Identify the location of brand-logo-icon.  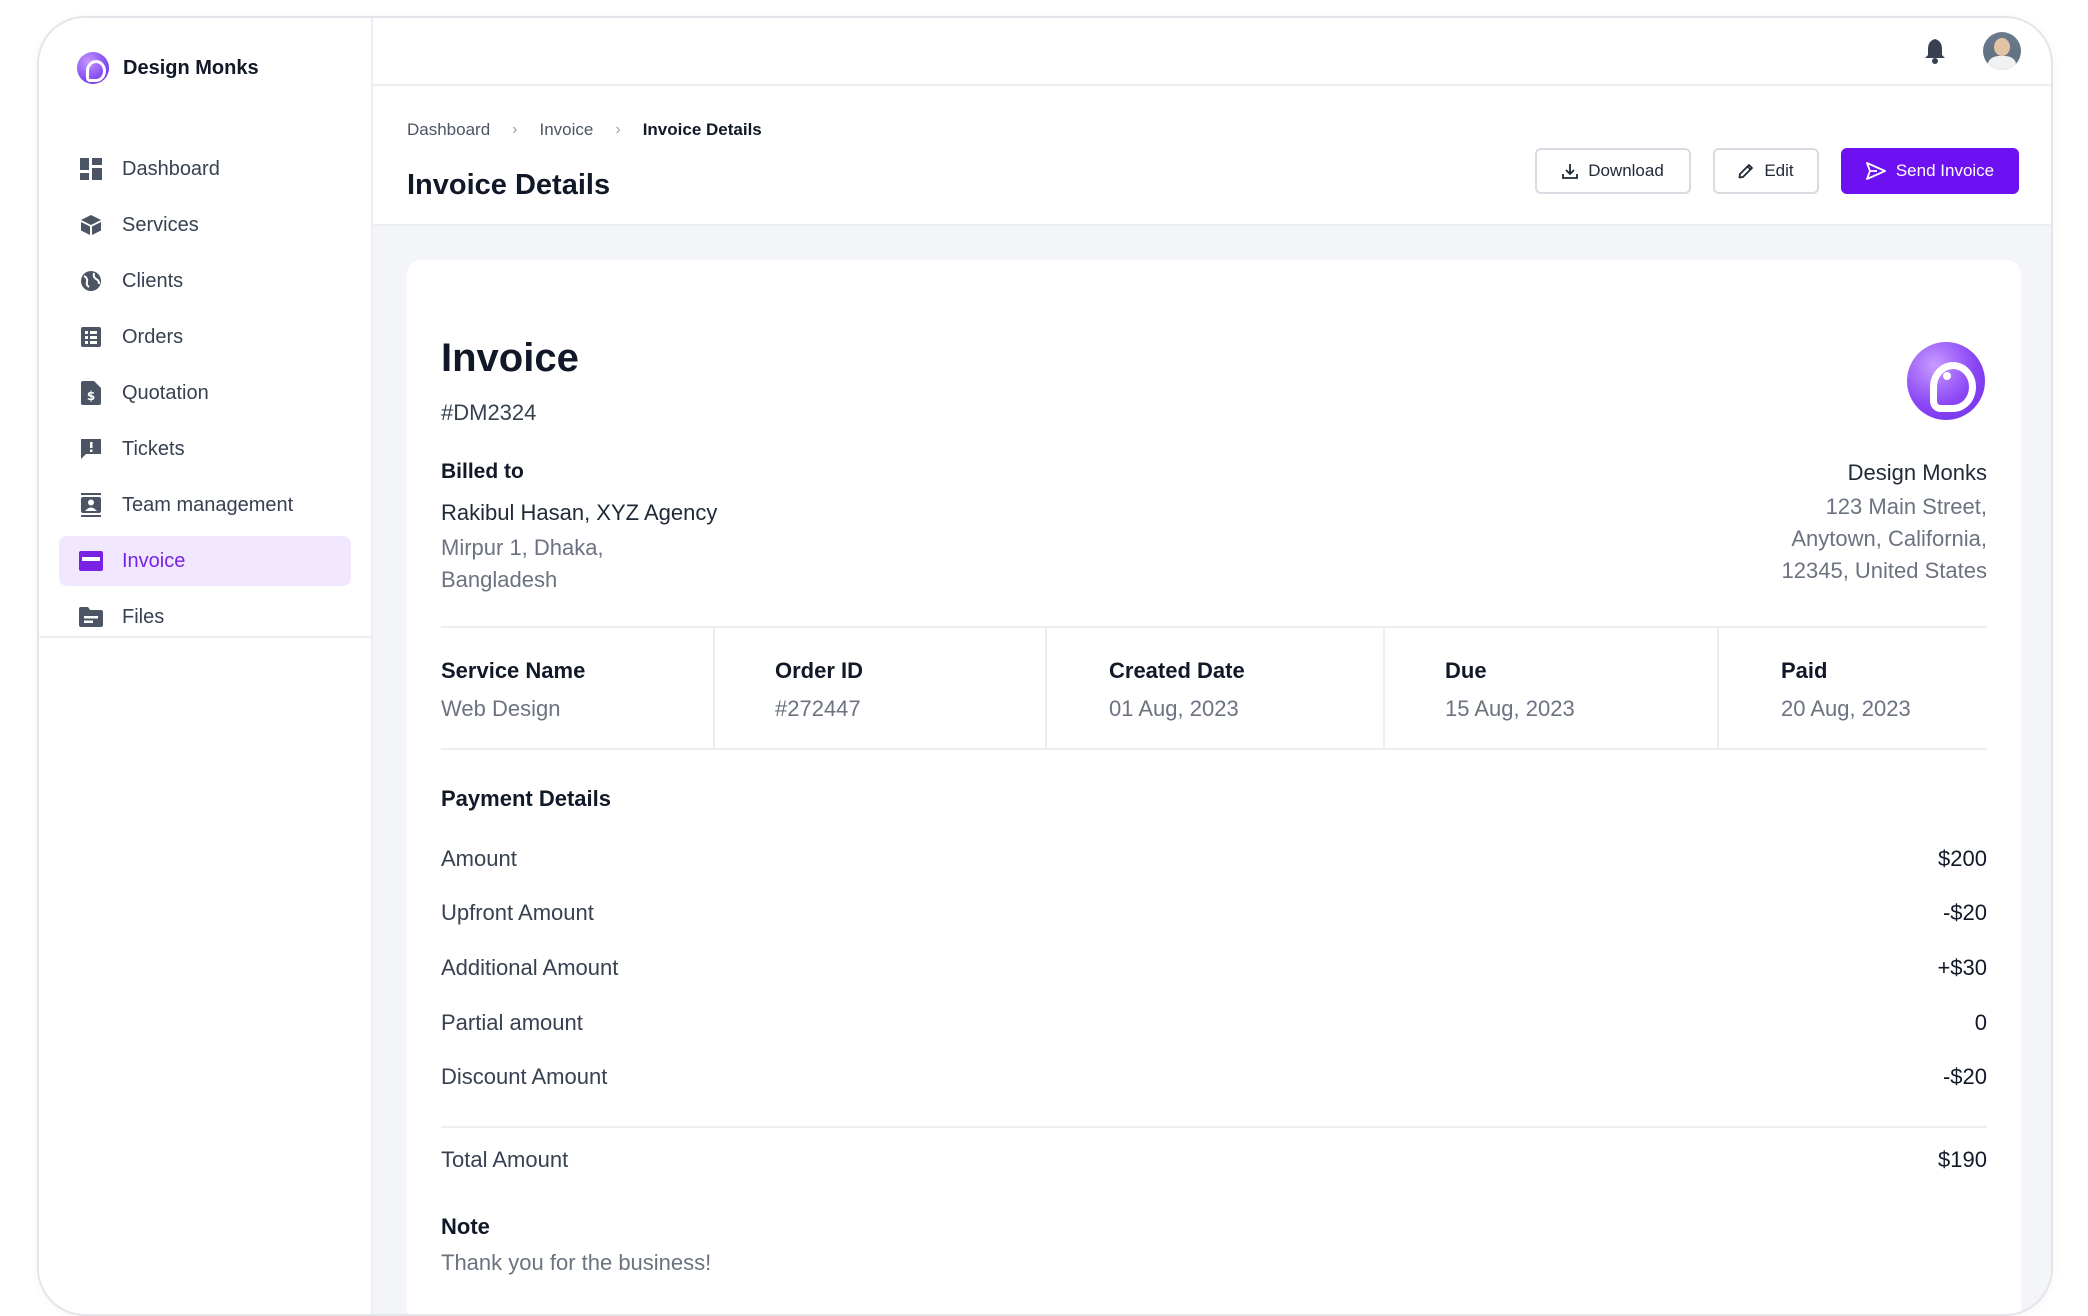
(93, 68).